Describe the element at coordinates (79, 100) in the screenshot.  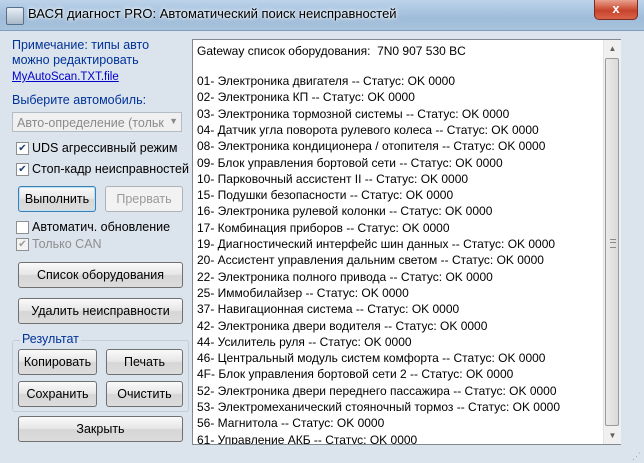
I see `car-select-label: Выберите автомобиль:` at that location.